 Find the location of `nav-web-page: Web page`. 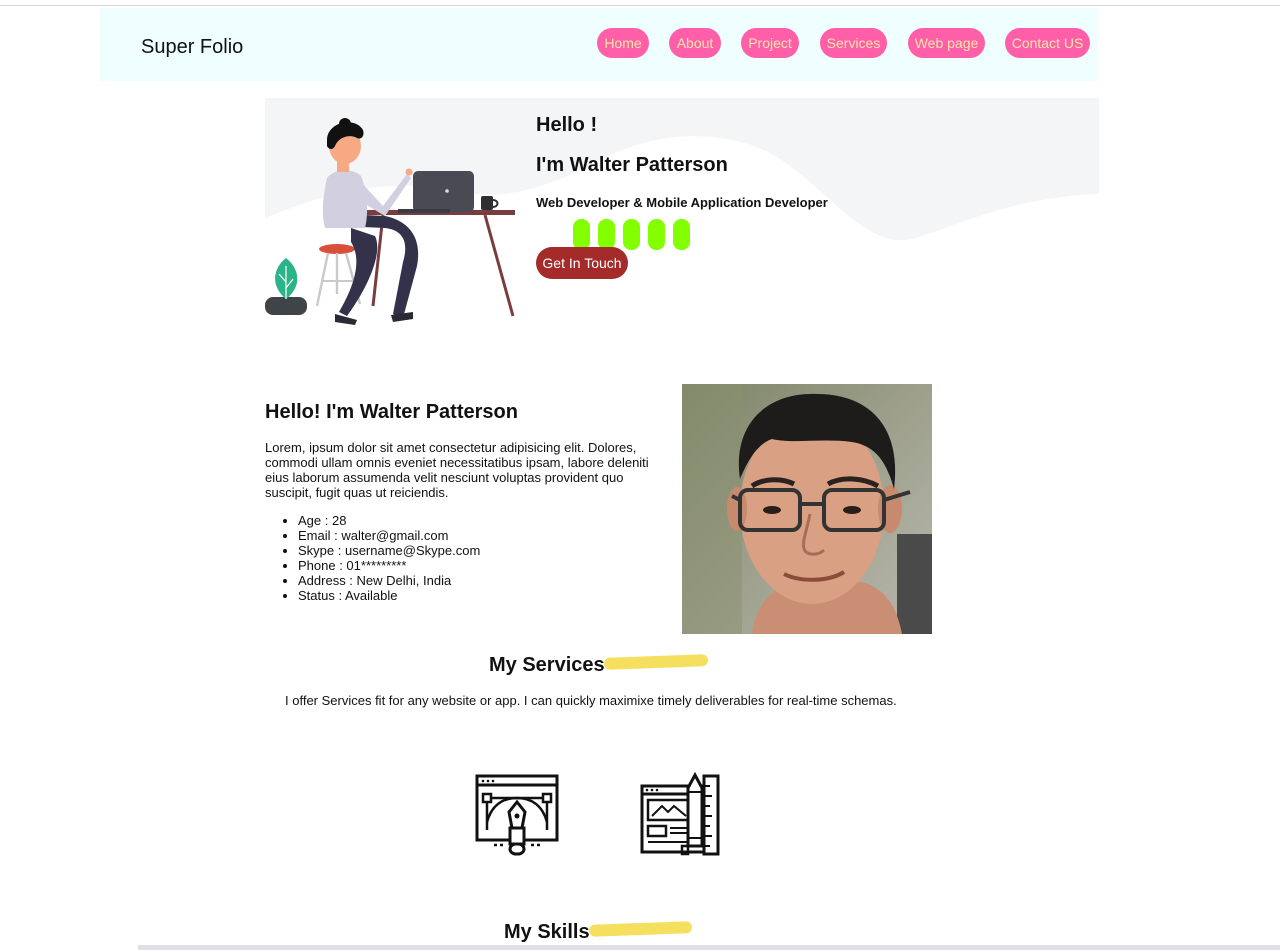

nav-web-page: Web page is located at coordinates (946, 43).